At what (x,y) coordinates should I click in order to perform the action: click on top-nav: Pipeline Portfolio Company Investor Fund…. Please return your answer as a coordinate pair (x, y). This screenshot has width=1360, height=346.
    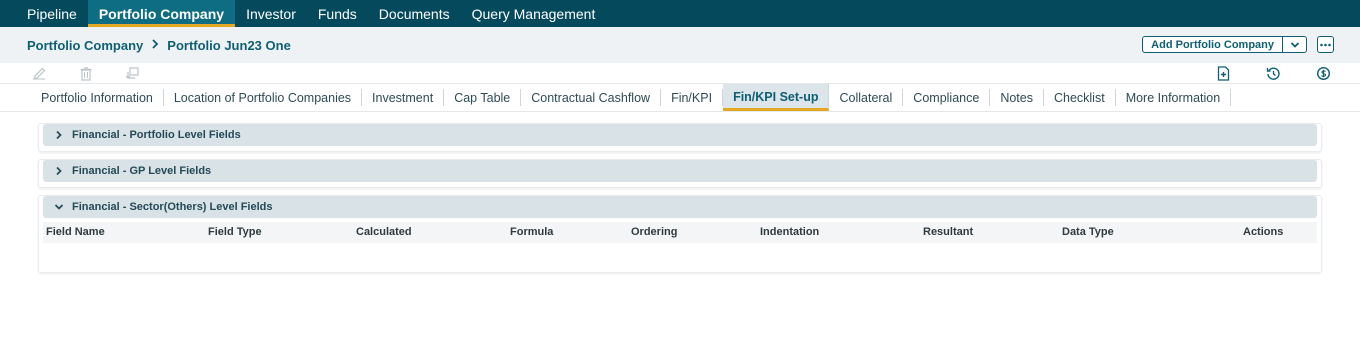
    Looking at the image, I should click on (680, 13).